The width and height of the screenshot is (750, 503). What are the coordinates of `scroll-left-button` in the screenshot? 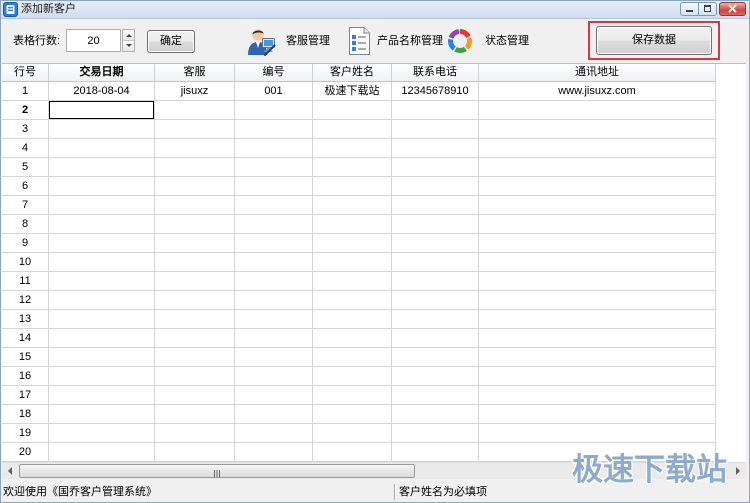 It's located at (10, 471).